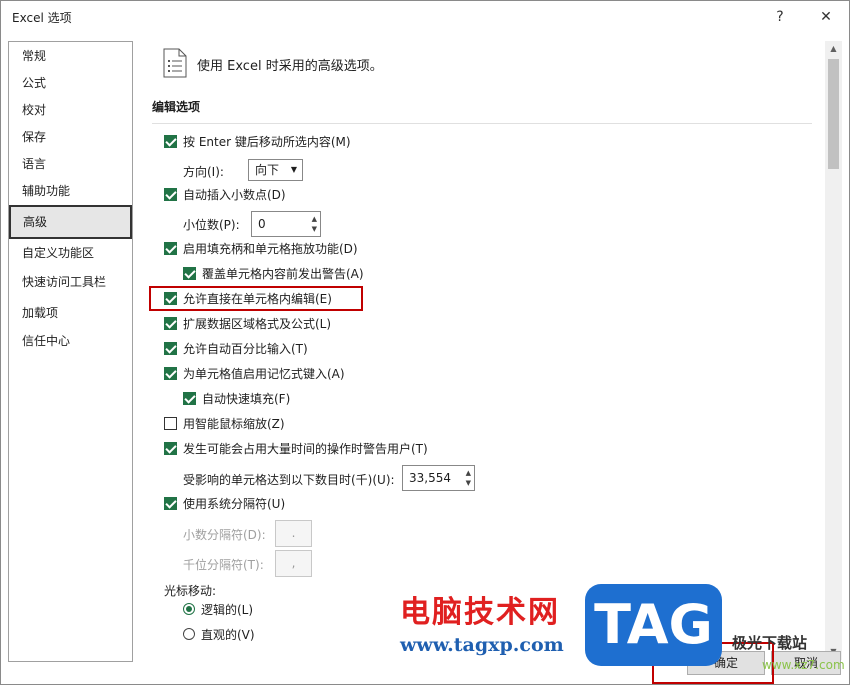 The width and height of the screenshot is (850, 685). I want to click on direction-select: 向下 ▼, so click(275, 170).